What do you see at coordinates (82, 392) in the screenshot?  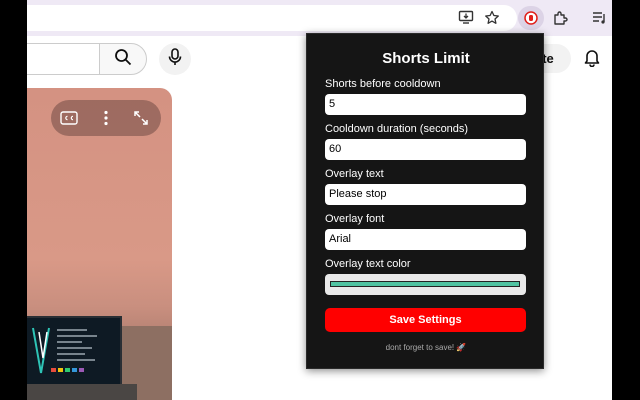 I see `video-laptop-base` at bounding box center [82, 392].